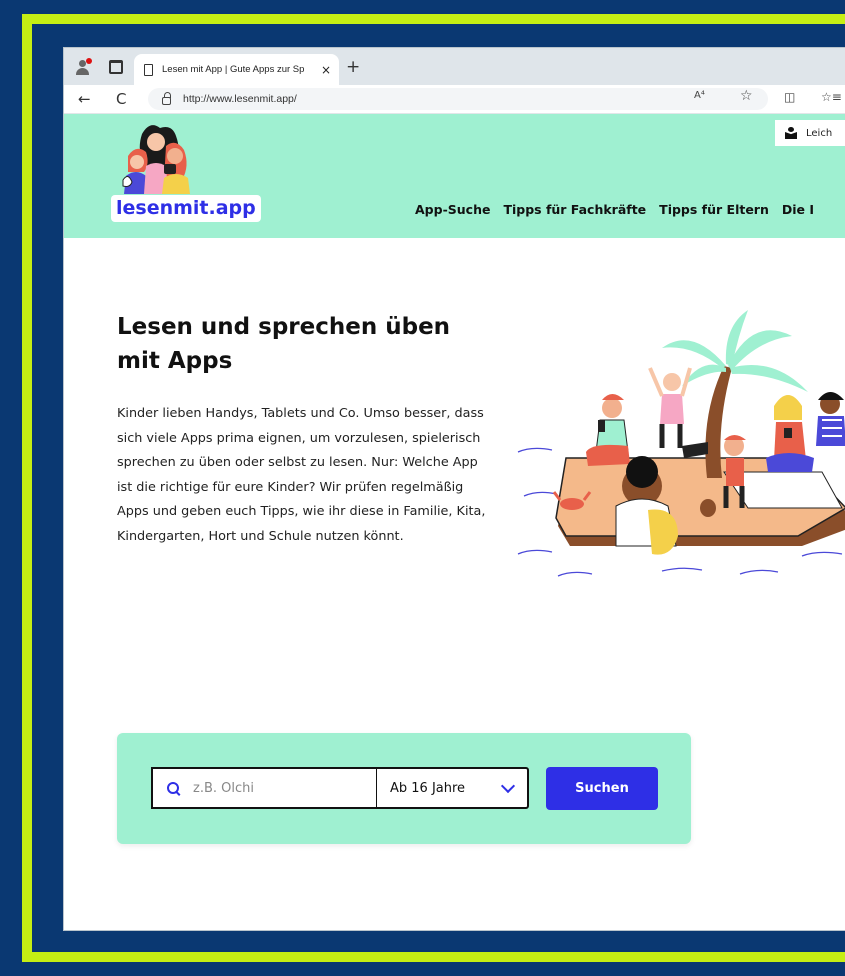 Image resolution: width=845 pixels, height=976 pixels. Describe the element at coordinates (84, 67) in the screenshot. I see `profile-icon` at that location.